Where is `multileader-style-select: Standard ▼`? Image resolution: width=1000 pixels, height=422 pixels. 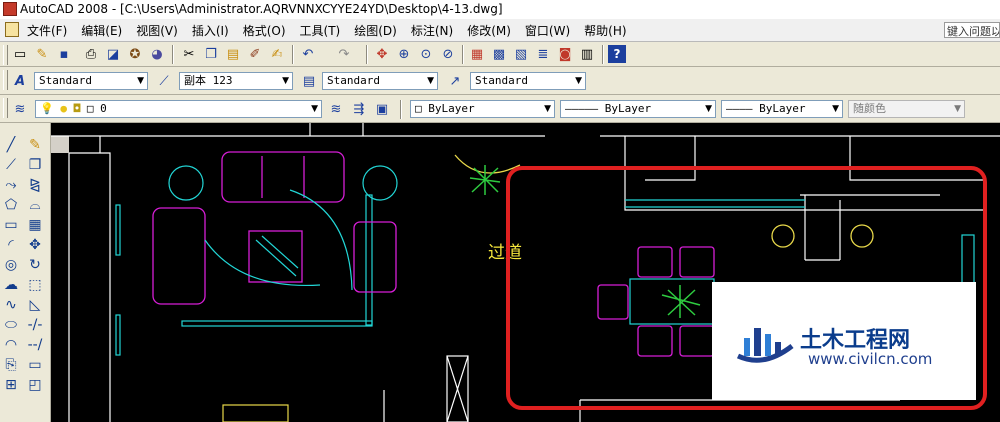 multileader-style-select: Standard ▼ is located at coordinates (528, 81).